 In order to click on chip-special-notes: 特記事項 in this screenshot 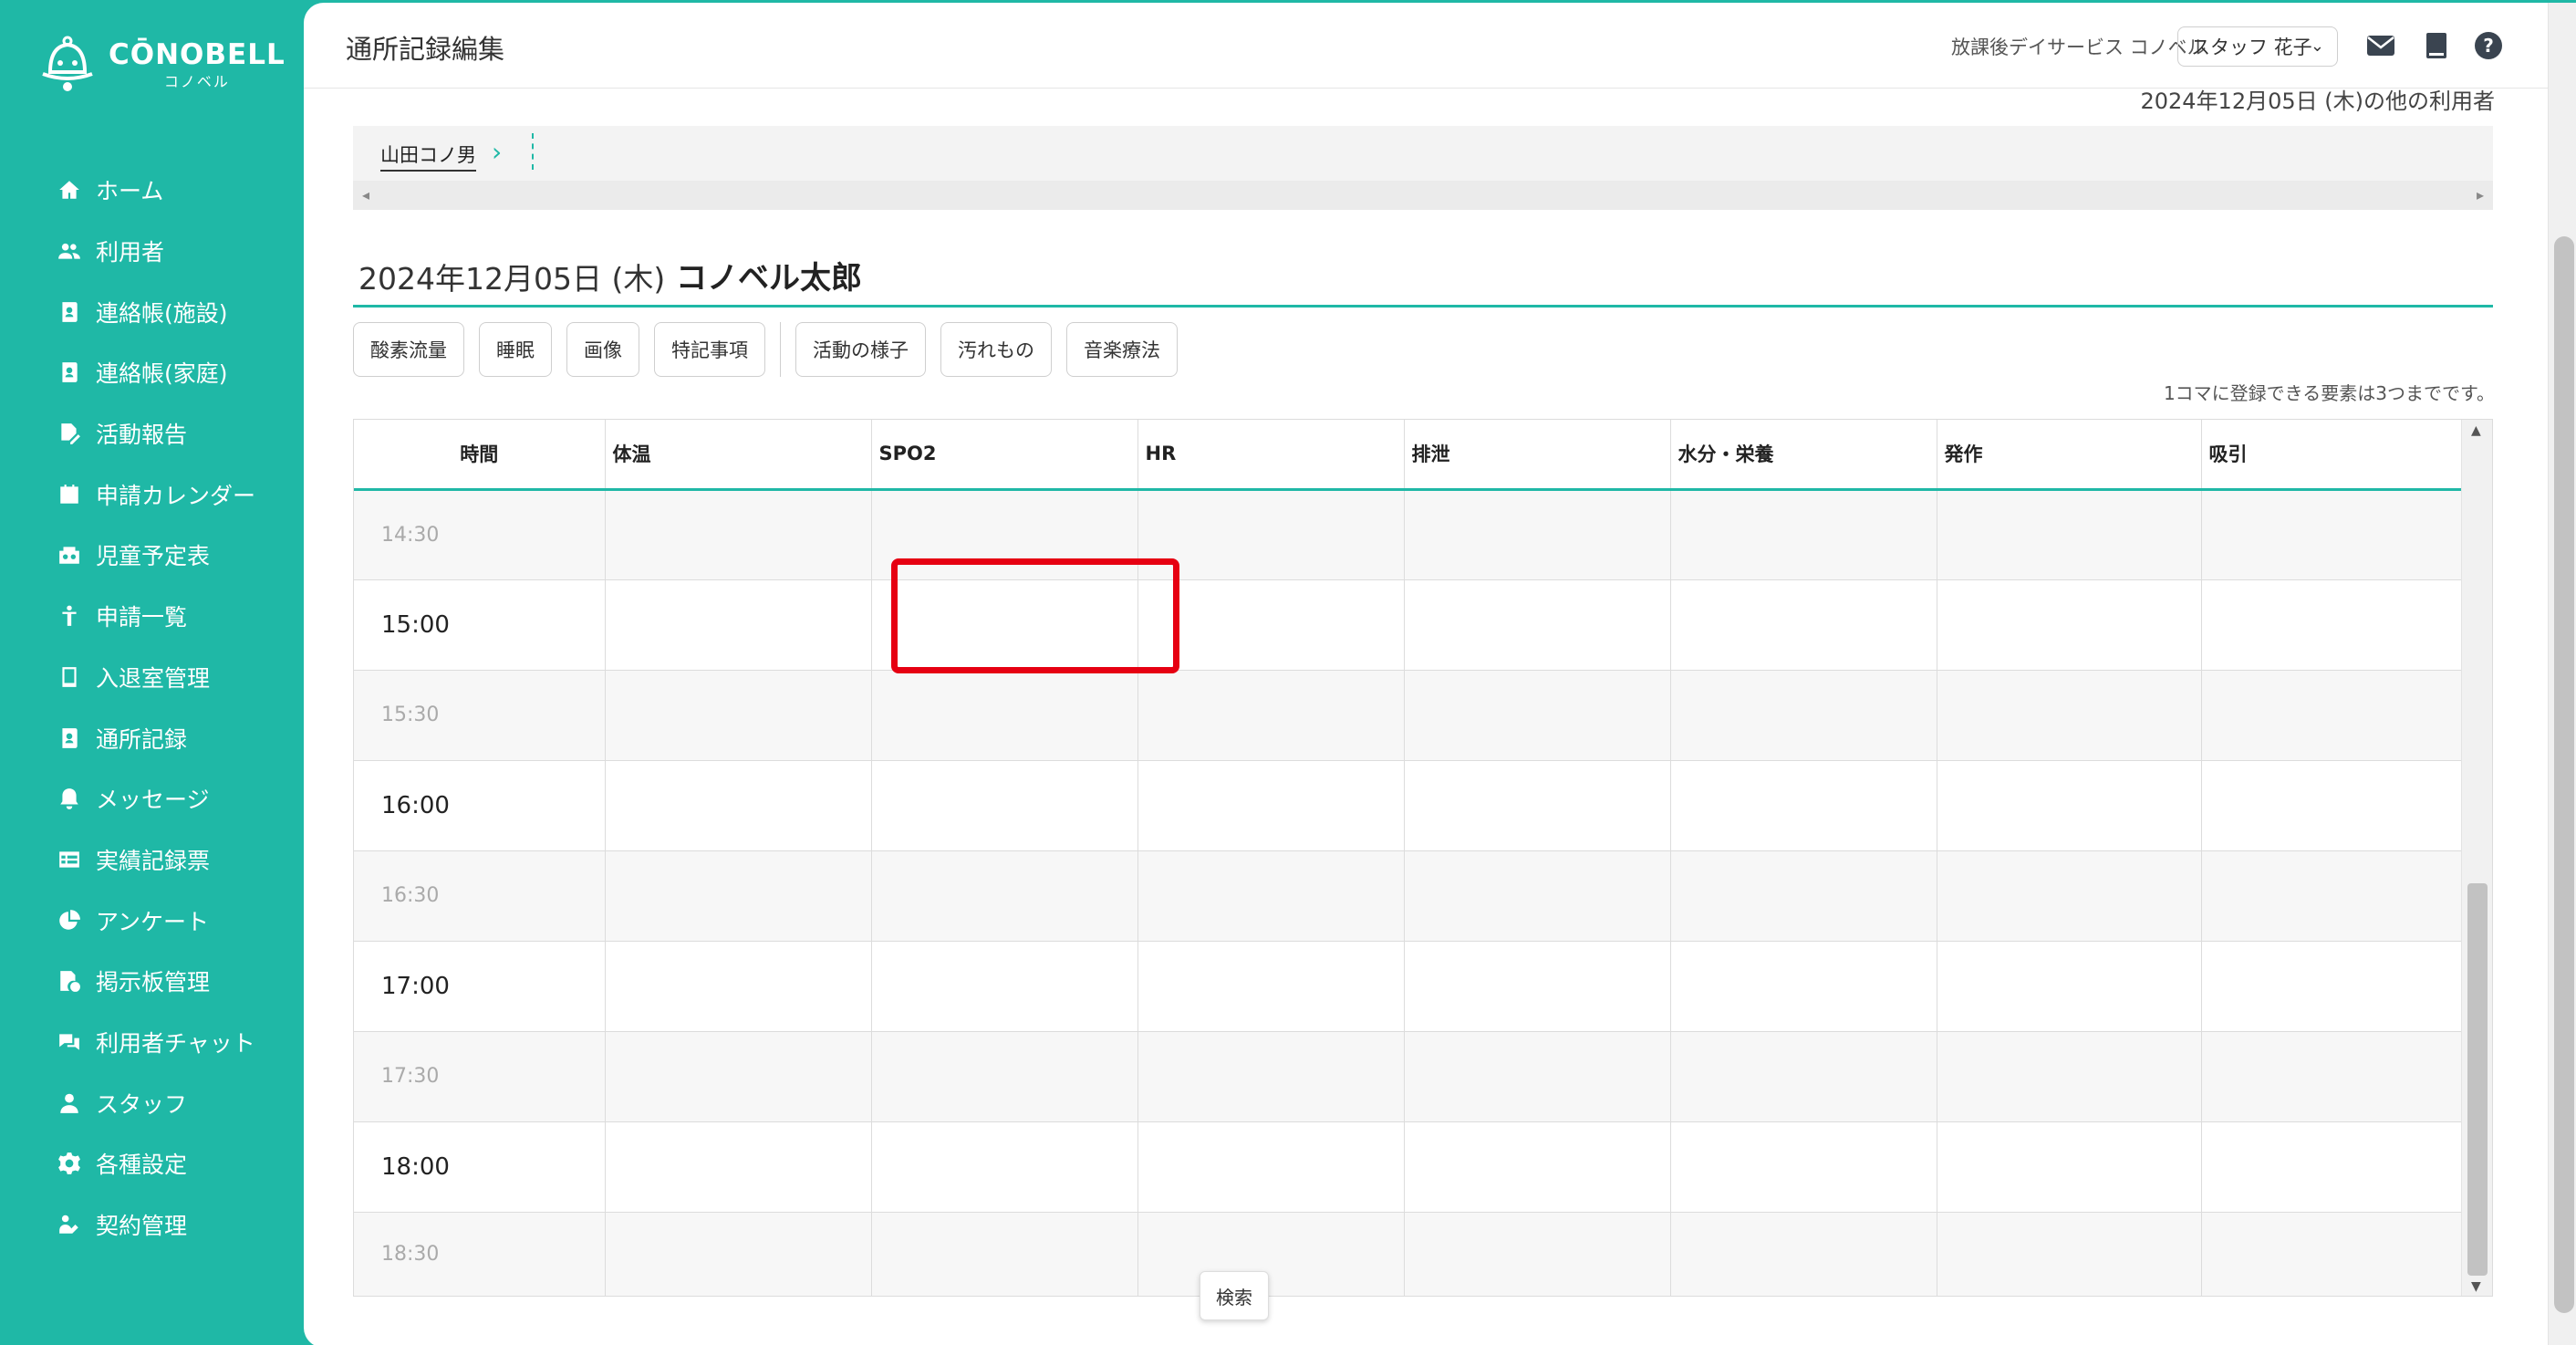, I will do `click(709, 350)`.